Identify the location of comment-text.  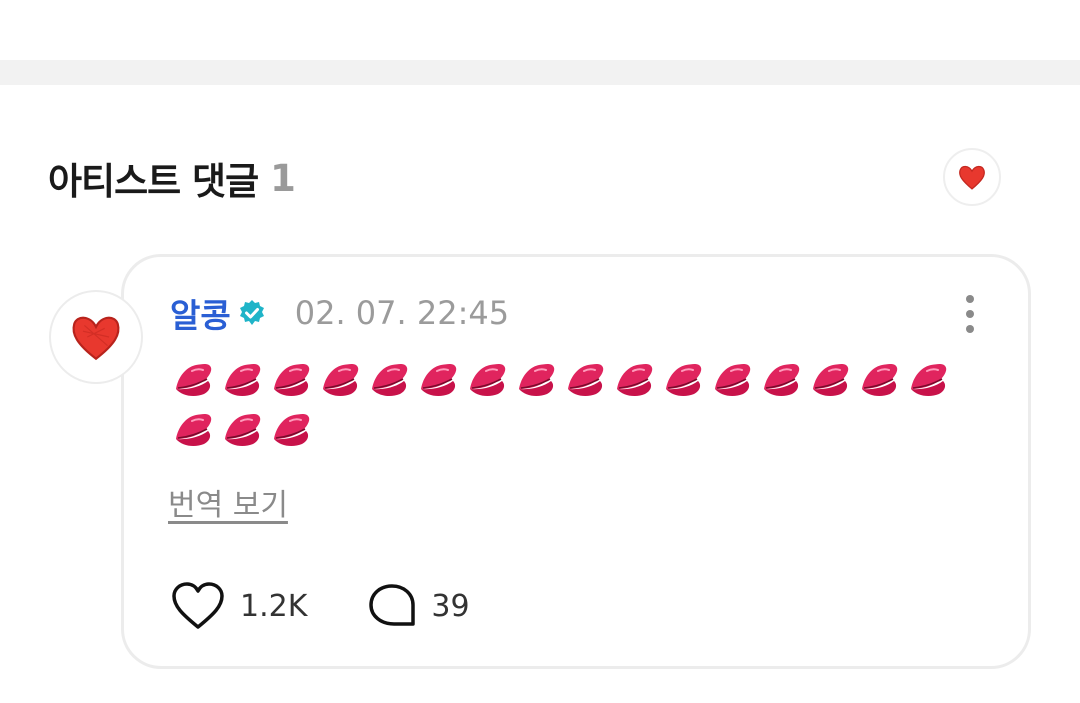
(570, 404).